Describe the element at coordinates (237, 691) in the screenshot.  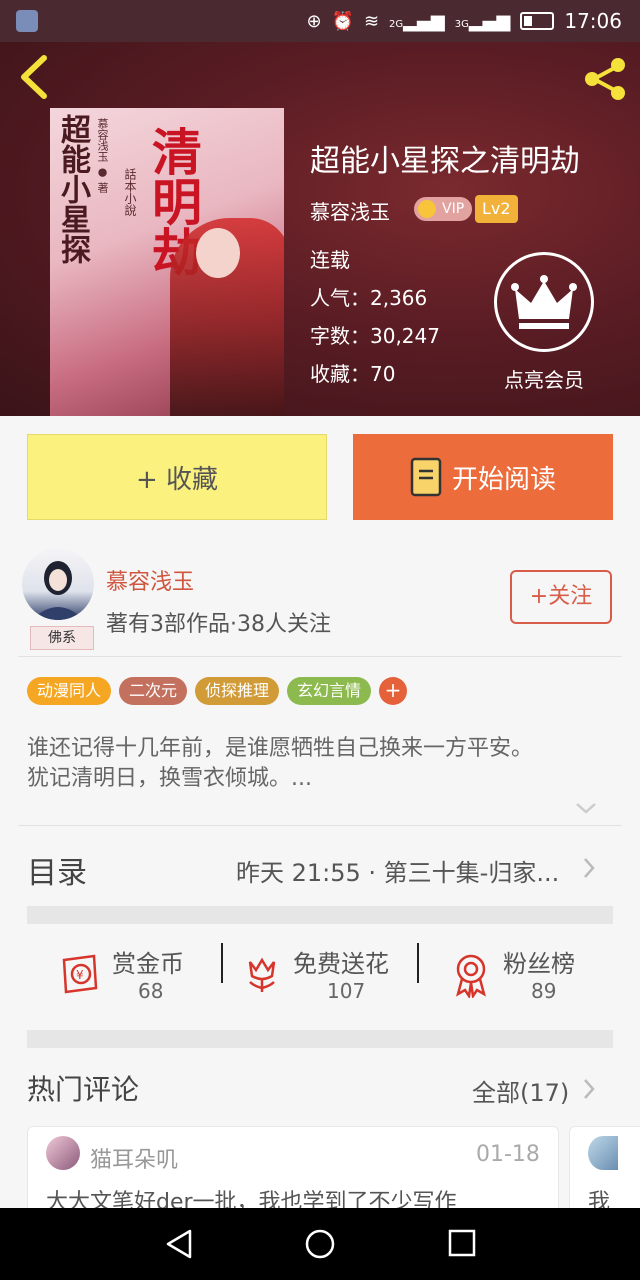
I see `tag-item: 侦探推理` at that location.